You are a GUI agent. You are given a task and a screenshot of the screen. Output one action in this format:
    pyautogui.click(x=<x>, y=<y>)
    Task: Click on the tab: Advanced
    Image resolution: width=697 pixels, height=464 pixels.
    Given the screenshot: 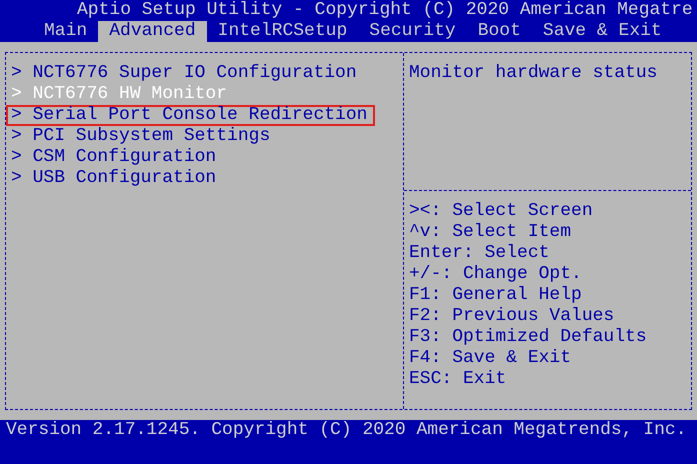 What is the action you would take?
    pyautogui.click(x=152, y=31)
    